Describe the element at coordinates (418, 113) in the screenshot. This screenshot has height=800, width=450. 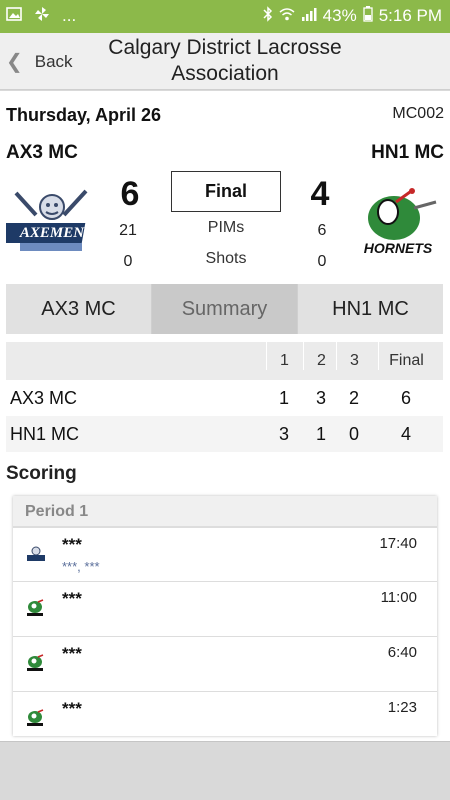
I see `game-code: MC002` at that location.